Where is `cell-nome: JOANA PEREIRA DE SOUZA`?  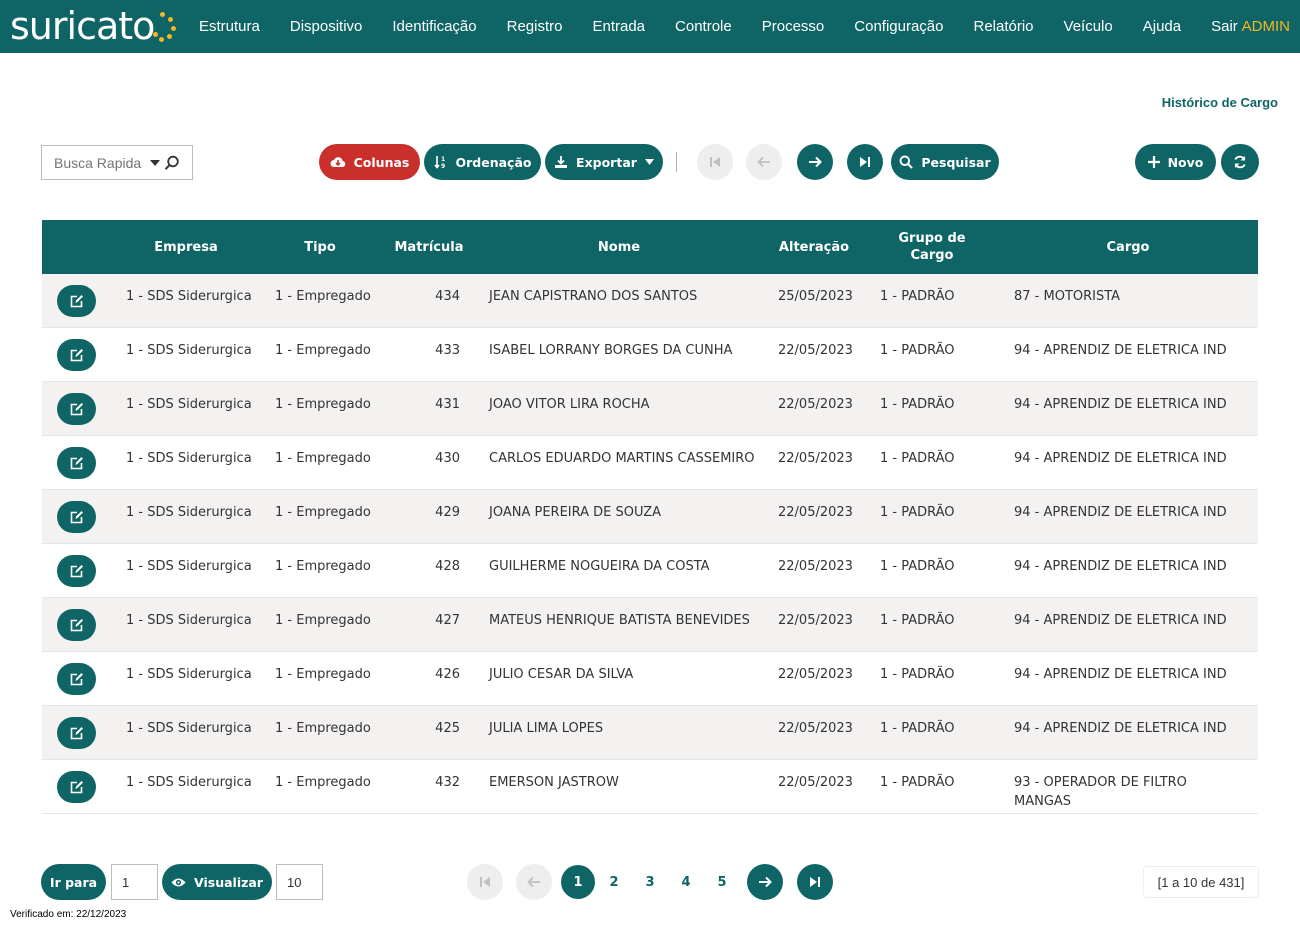
cell-nome: JOANA PEREIRA DE SOUZA is located at coordinates (575, 512).